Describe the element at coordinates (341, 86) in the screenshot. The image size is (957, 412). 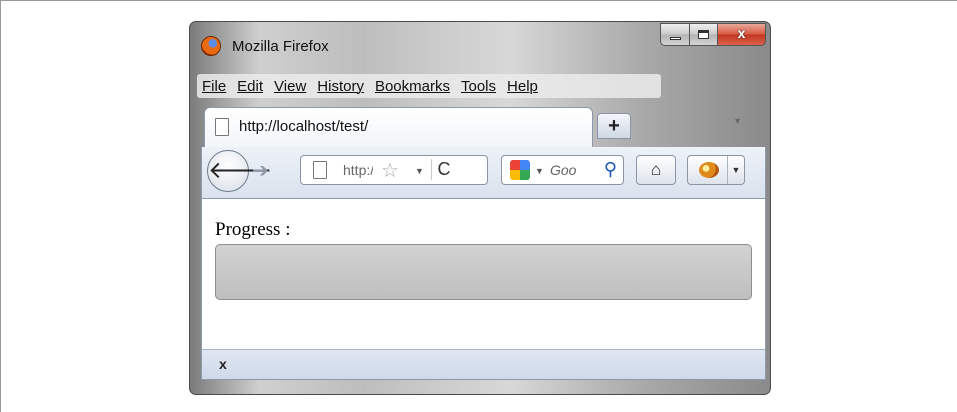
I see `menu-history: History` at that location.